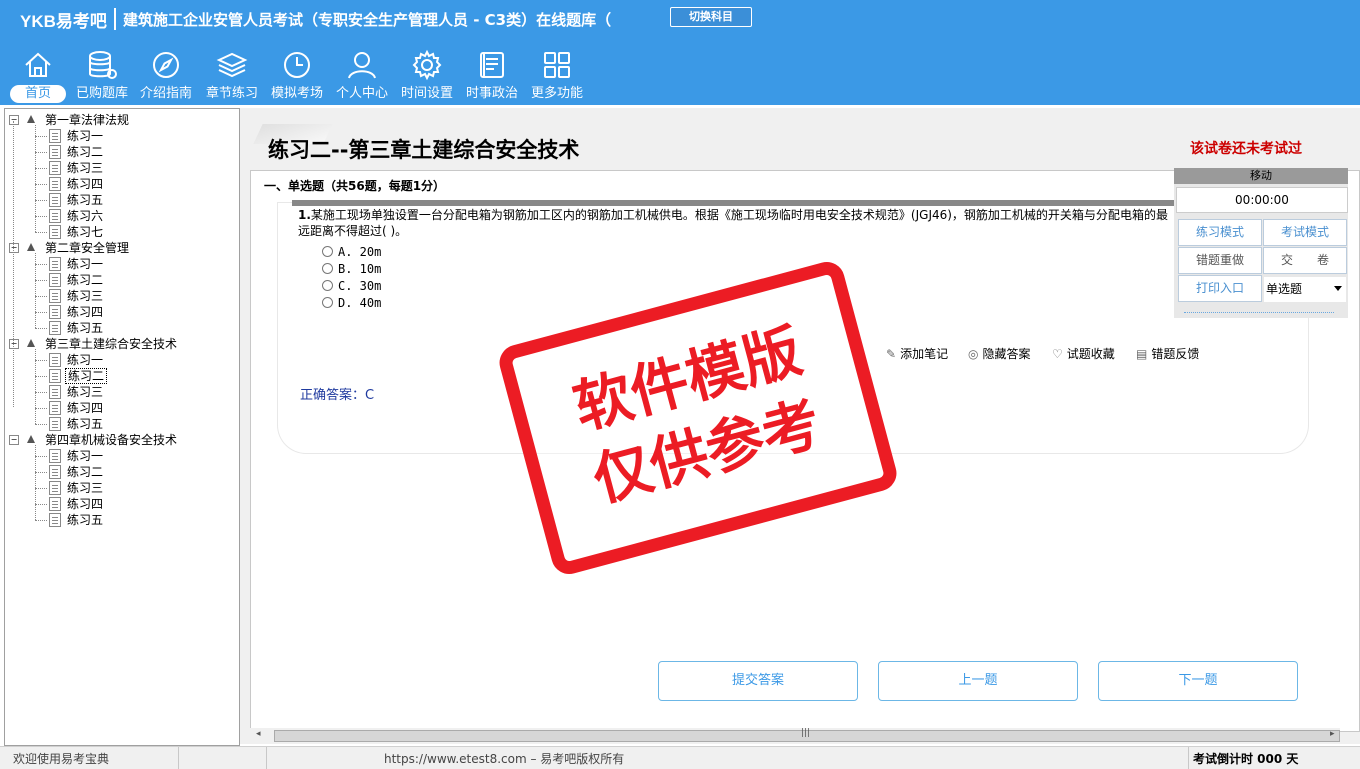  I want to click on chevron-down-icon, so click(1338, 288).